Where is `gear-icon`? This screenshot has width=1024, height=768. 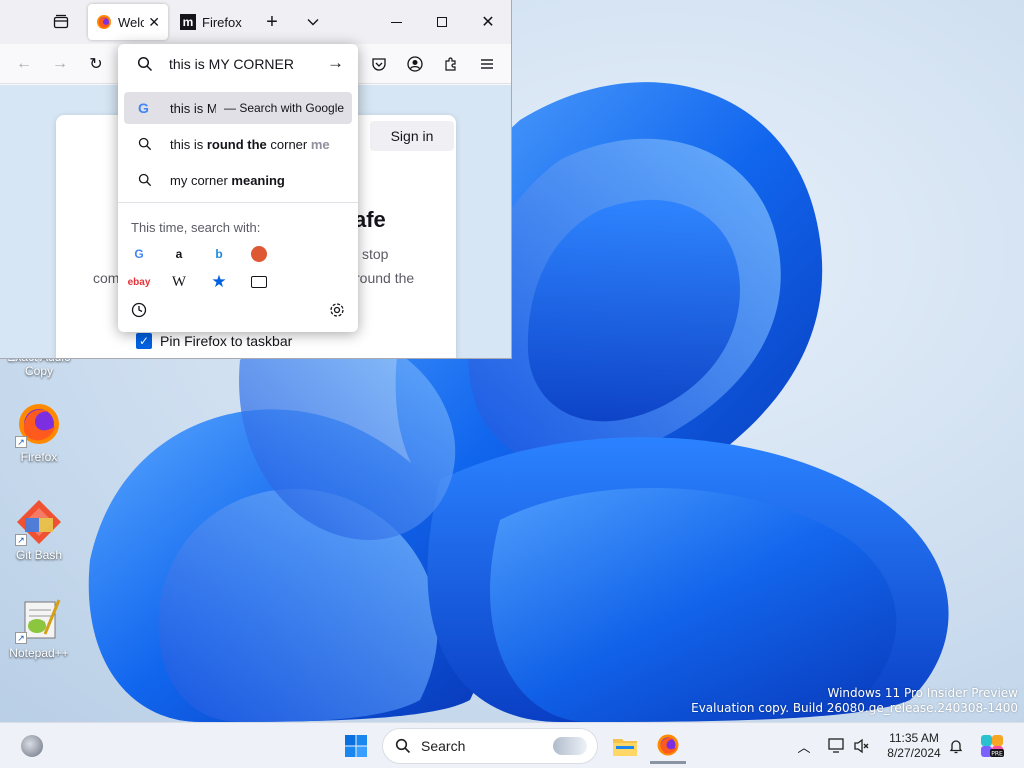 gear-icon is located at coordinates (337, 310).